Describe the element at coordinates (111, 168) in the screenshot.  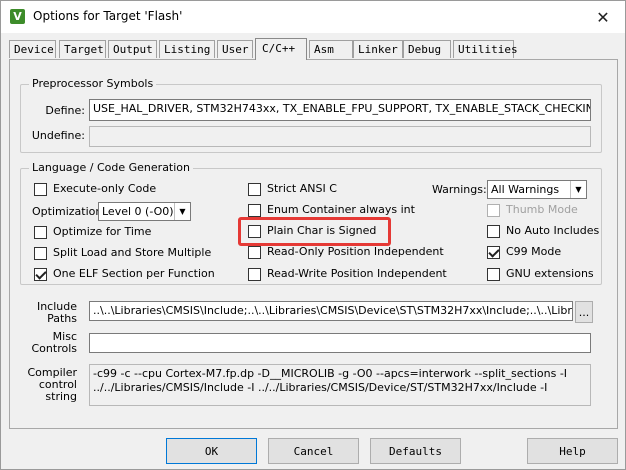
I see `language-group-label: Language / Code Generation` at that location.